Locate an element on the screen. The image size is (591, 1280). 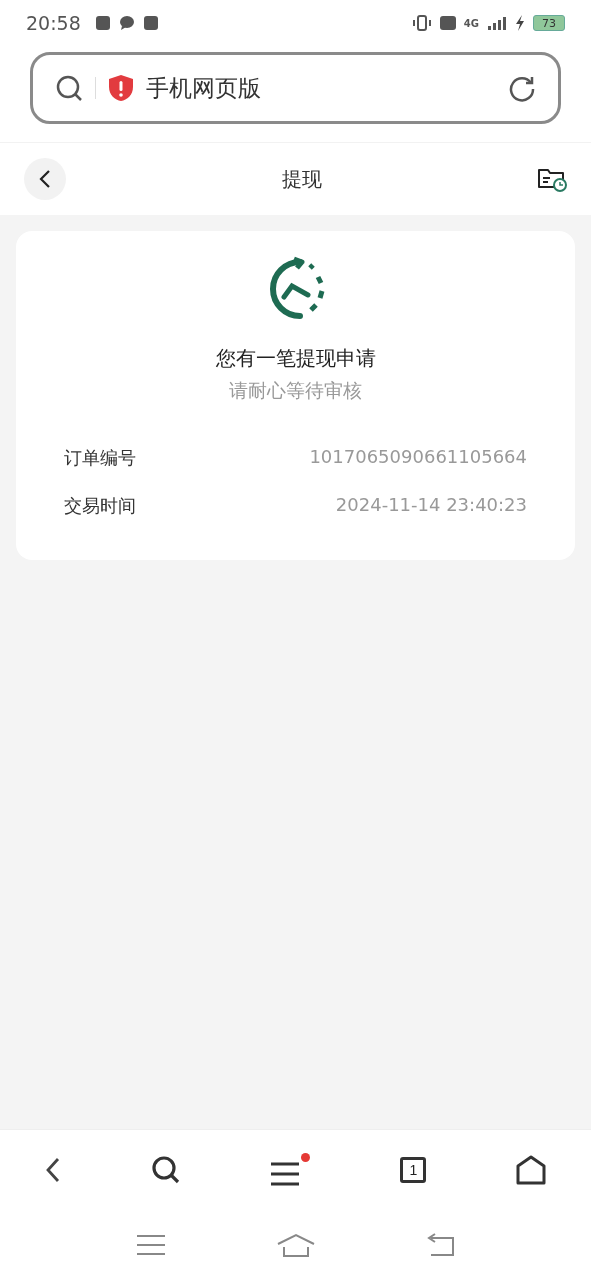
address-bar: 手机网页版 is located at coordinates (295, 88).